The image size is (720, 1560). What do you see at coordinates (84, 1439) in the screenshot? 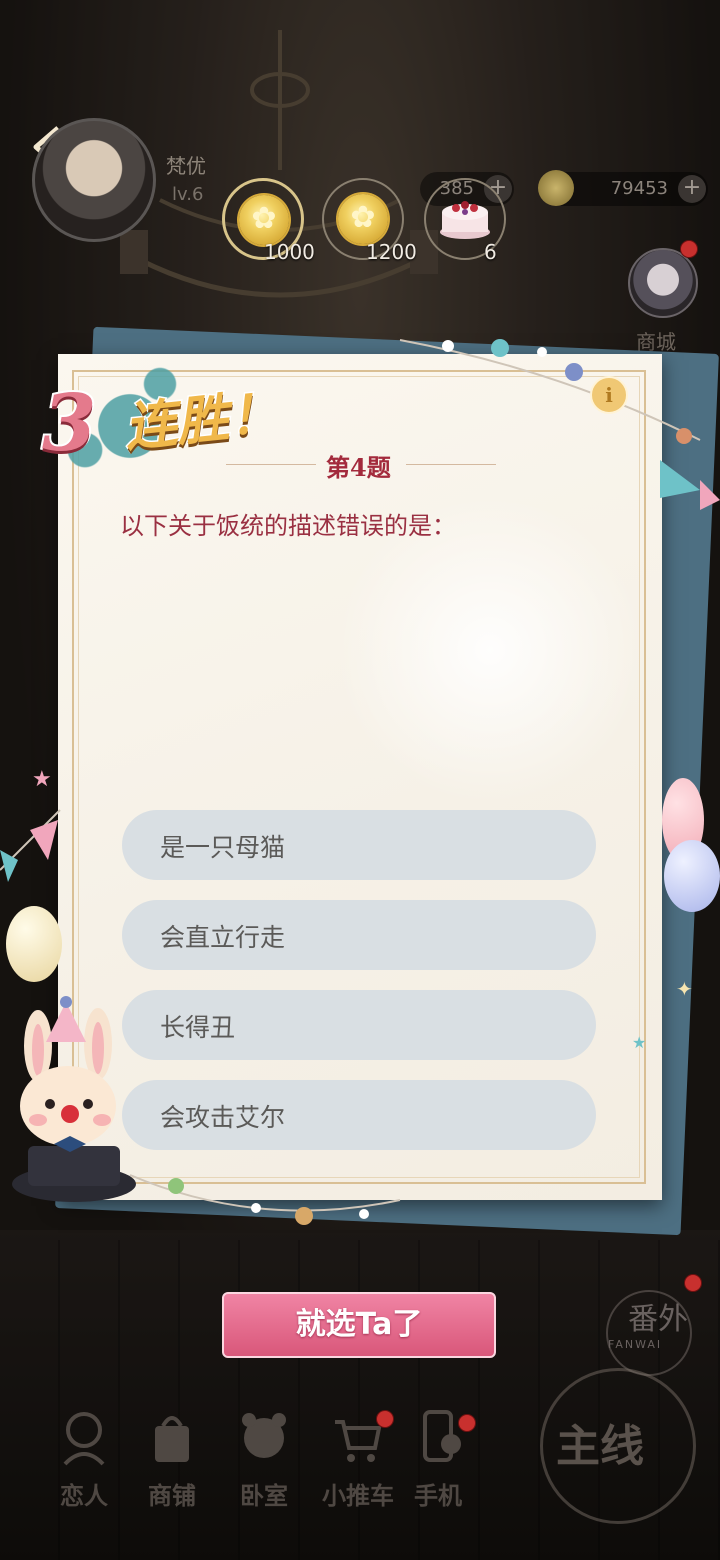
I see `lover-icon` at bounding box center [84, 1439].